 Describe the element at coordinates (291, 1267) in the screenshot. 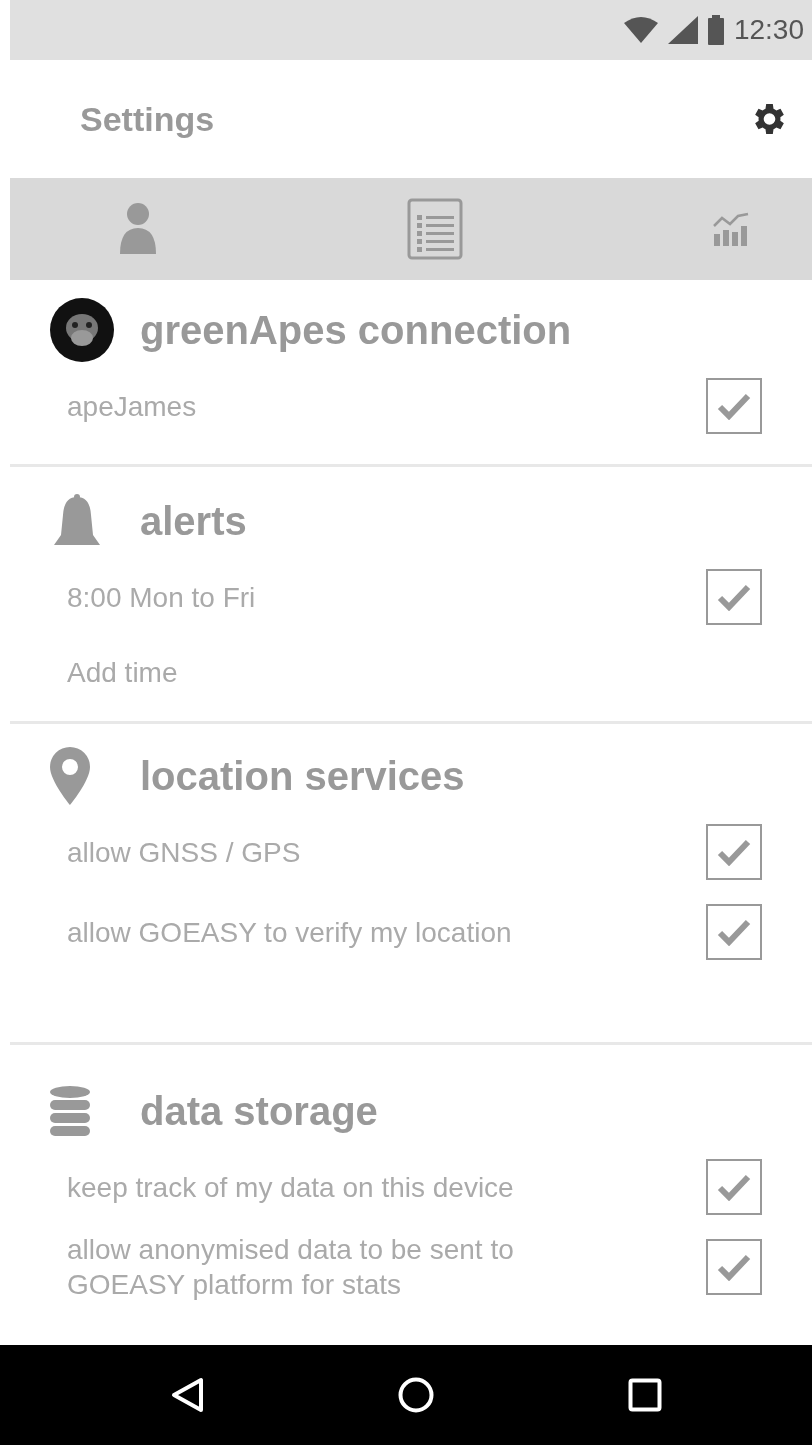

I see `setting-label: allow anonymised data to be sent to GOEASY platform for stats` at that location.